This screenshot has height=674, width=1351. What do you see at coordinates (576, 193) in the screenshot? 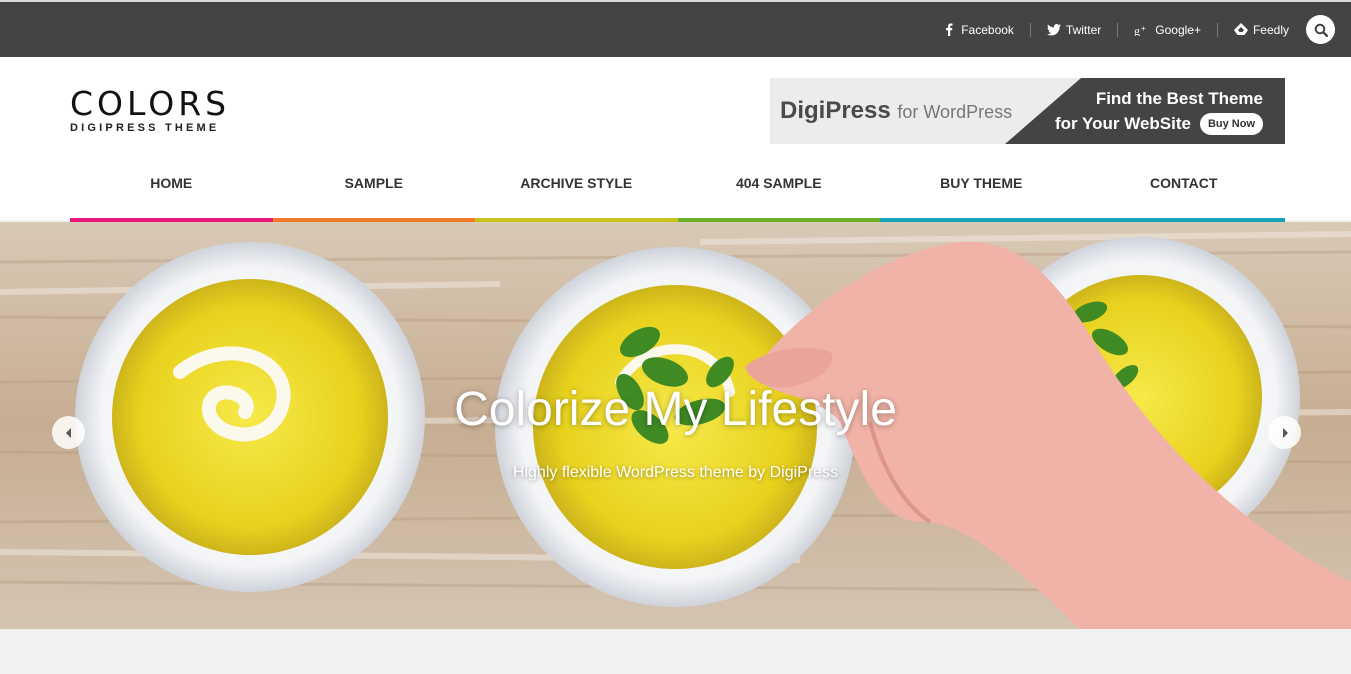
I see `nav-item-archive-style: ARCHIVE STYLE` at bounding box center [576, 193].